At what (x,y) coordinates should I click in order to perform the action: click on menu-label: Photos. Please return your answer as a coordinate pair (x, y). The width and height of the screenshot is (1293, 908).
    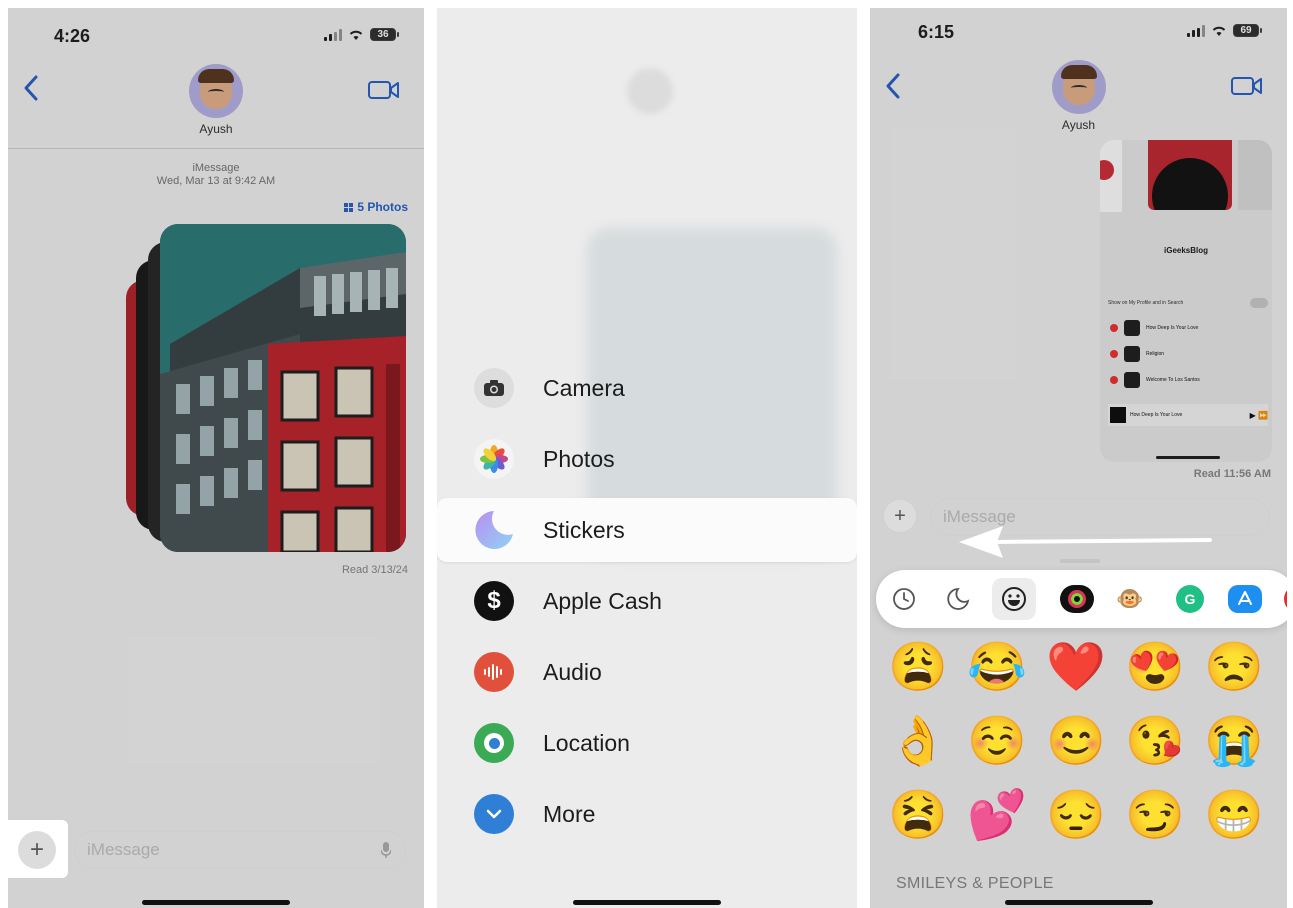
    Looking at the image, I should click on (579, 458).